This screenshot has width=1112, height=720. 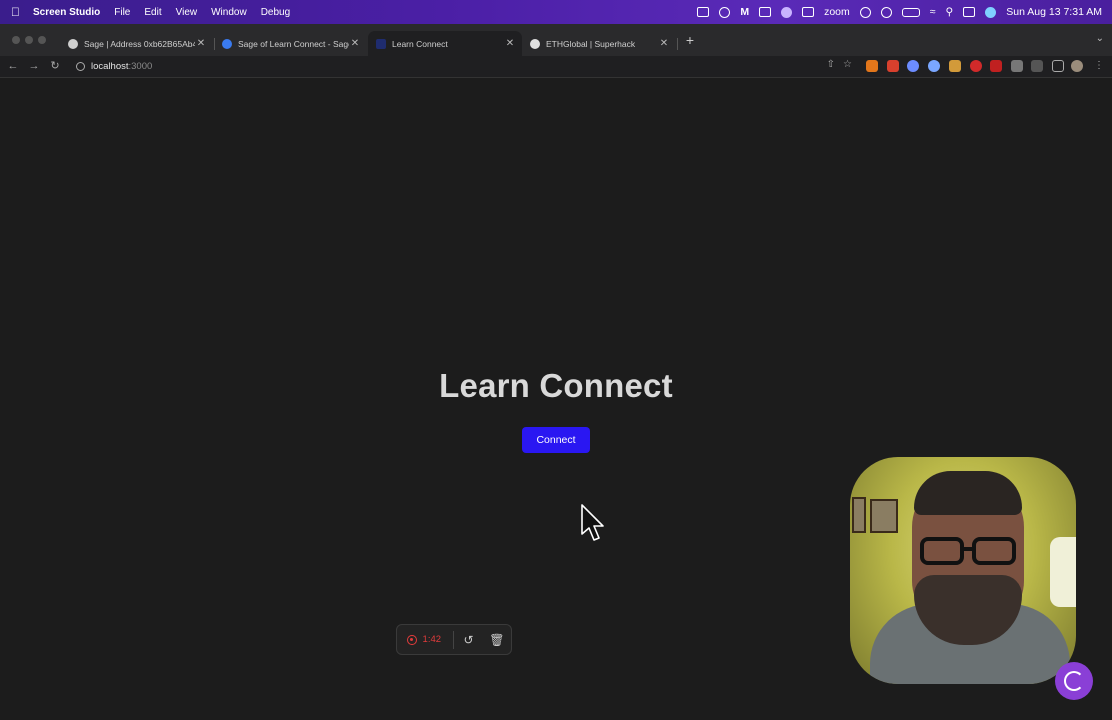 I want to click on zoom-label: zoom, so click(x=837, y=12).